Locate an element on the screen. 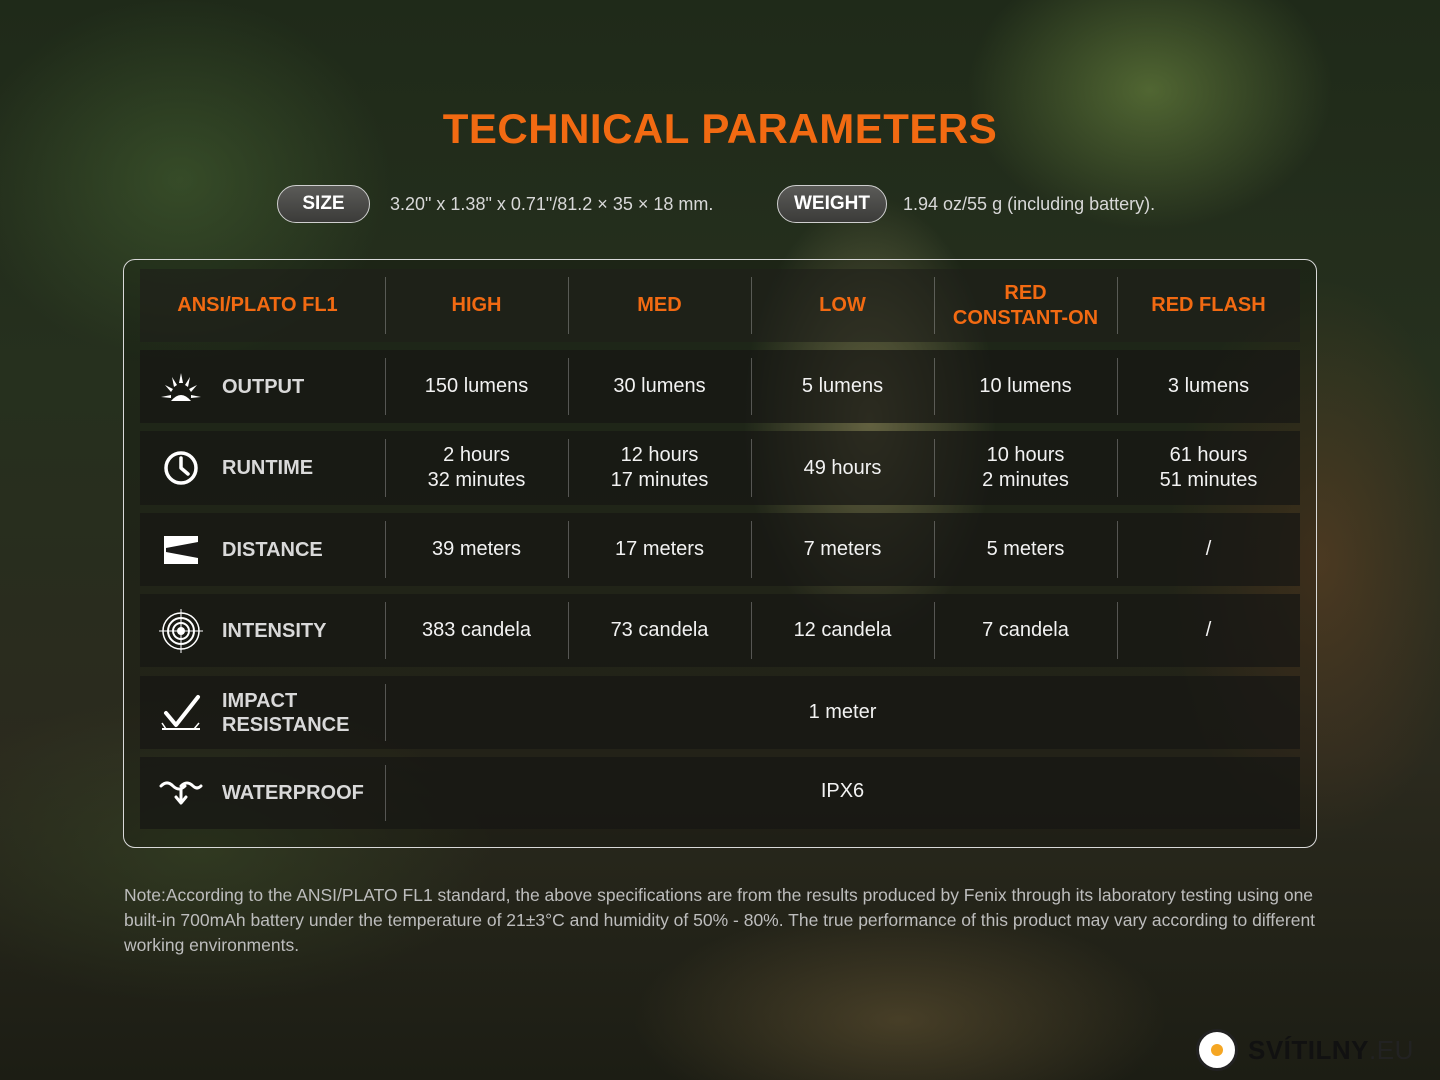 This screenshot has height=1080, width=1440. header-standard: ANSI/PLATO FL1 is located at coordinates (257, 305).